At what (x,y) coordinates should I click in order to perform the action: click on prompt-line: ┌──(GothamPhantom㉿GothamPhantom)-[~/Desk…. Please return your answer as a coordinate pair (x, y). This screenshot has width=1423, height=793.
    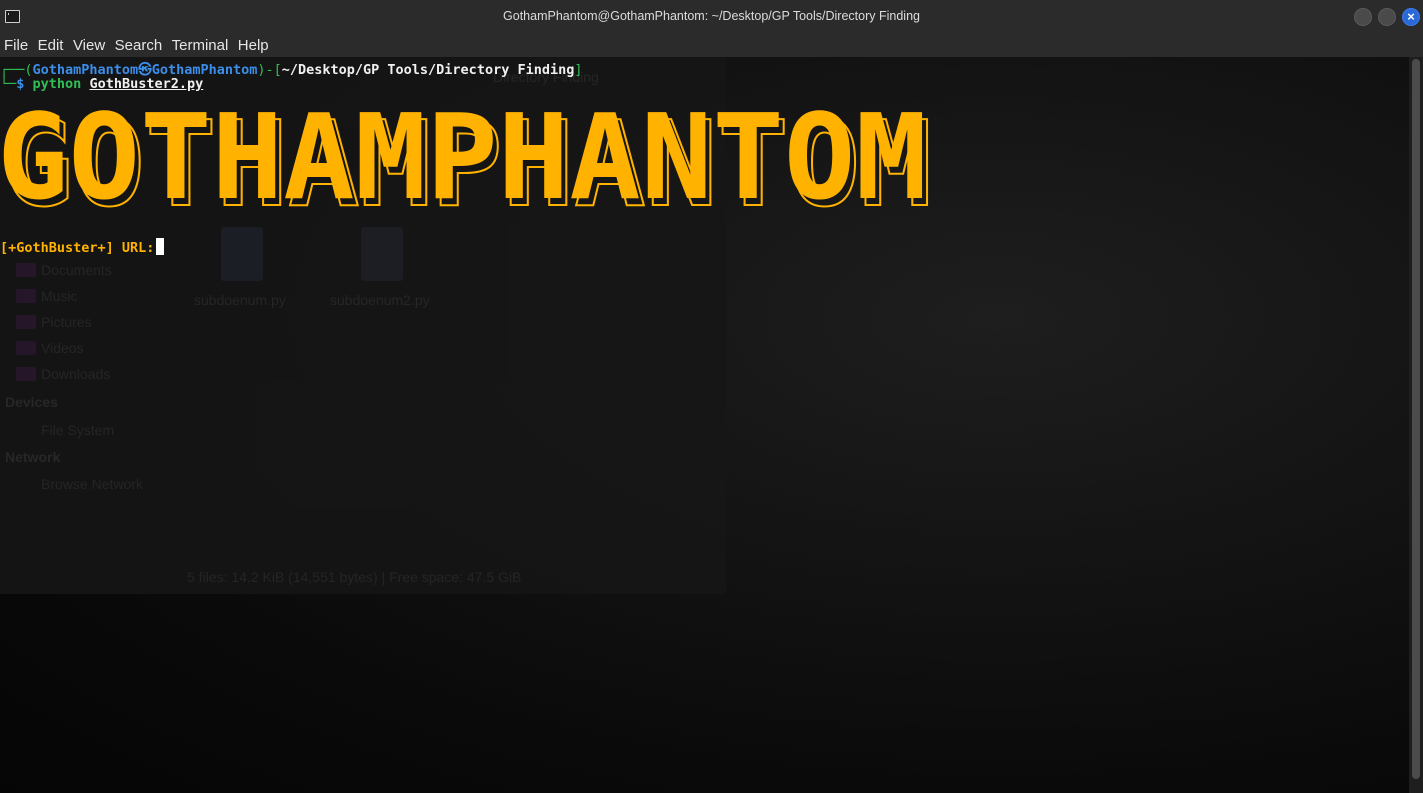
    Looking at the image, I should click on (291, 68).